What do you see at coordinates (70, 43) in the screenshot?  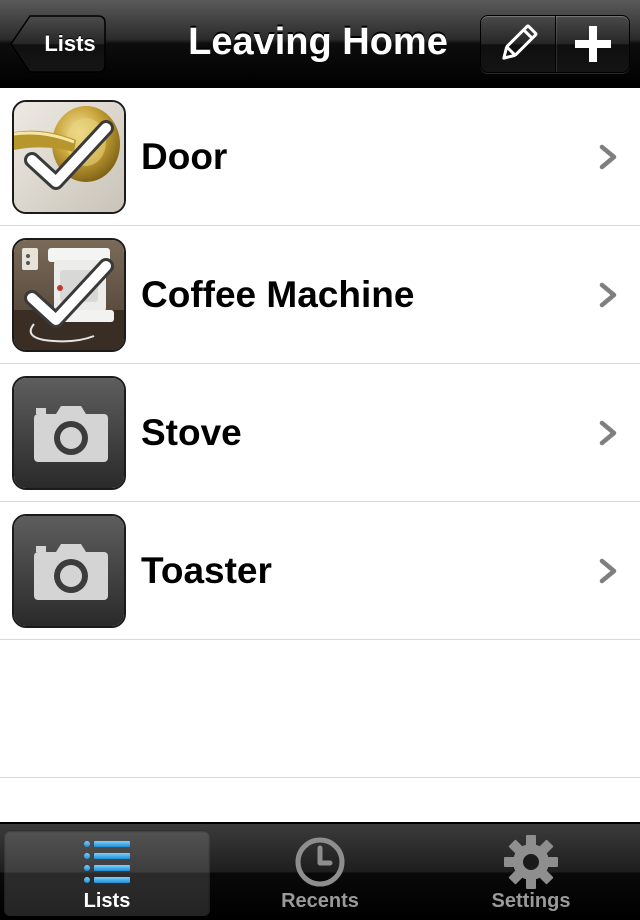 I see `back-button-label: Lists` at bounding box center [70, 43].